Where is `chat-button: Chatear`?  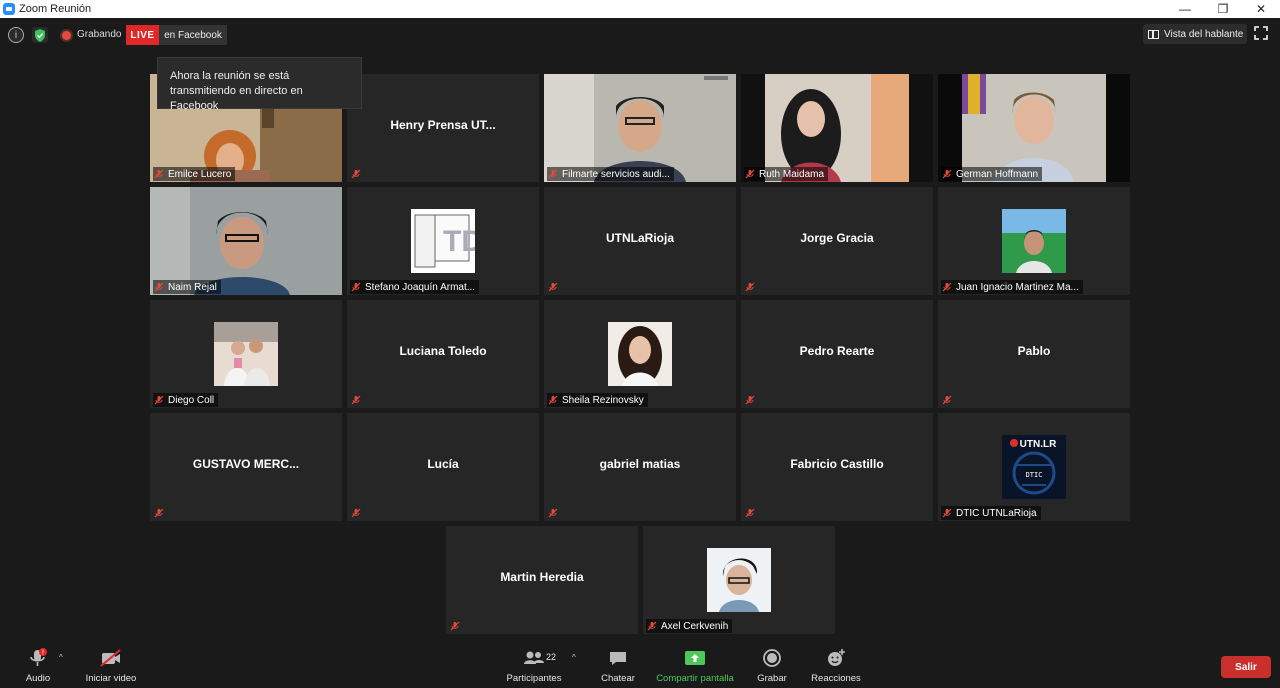 chat-button: Chatear is located at coordinates (618, 666).